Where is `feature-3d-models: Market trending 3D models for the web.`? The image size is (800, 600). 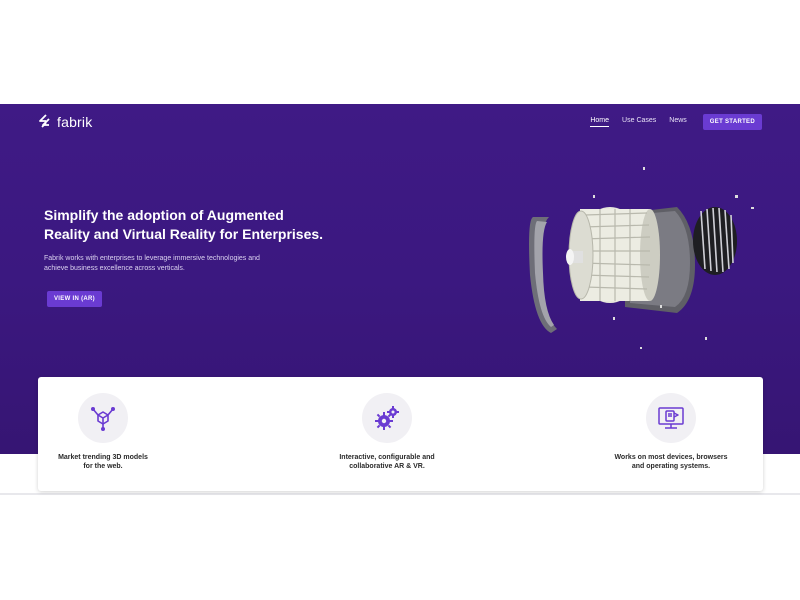 feature-3d-models: Market trending 3D models for the web. is located at coordinates (103, 432).